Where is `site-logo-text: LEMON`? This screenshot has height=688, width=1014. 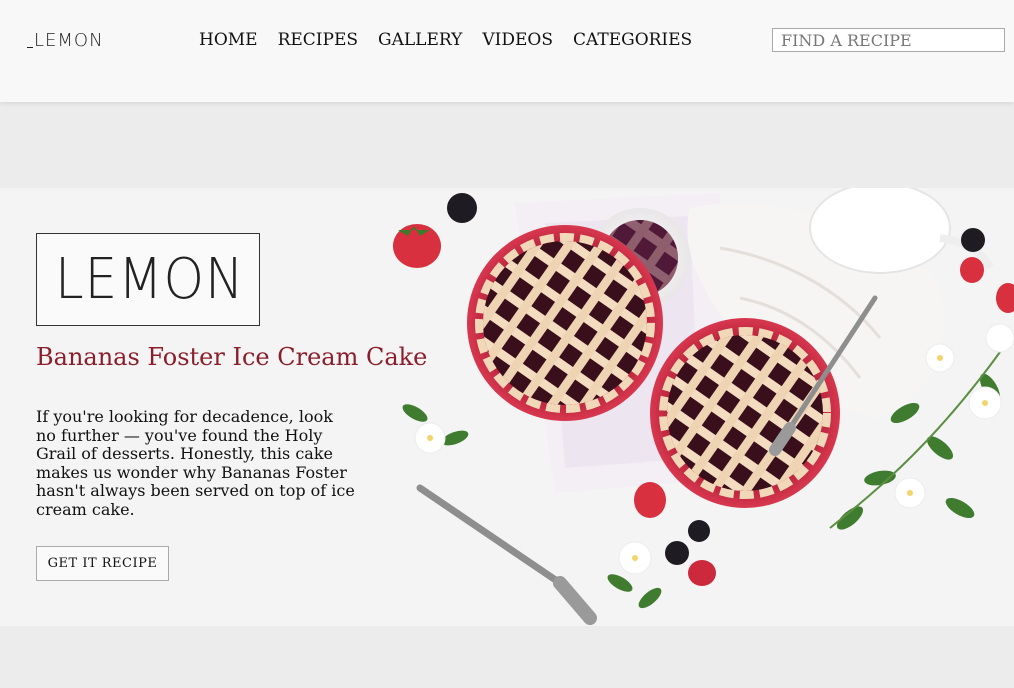
site-logo-text: LEMON is located at coordinates (69, 40).